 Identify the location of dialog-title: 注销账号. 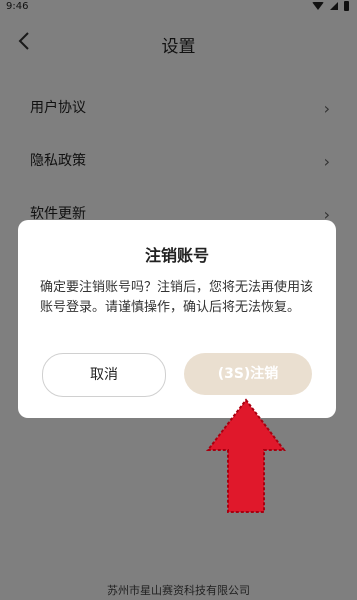
(176, 255).